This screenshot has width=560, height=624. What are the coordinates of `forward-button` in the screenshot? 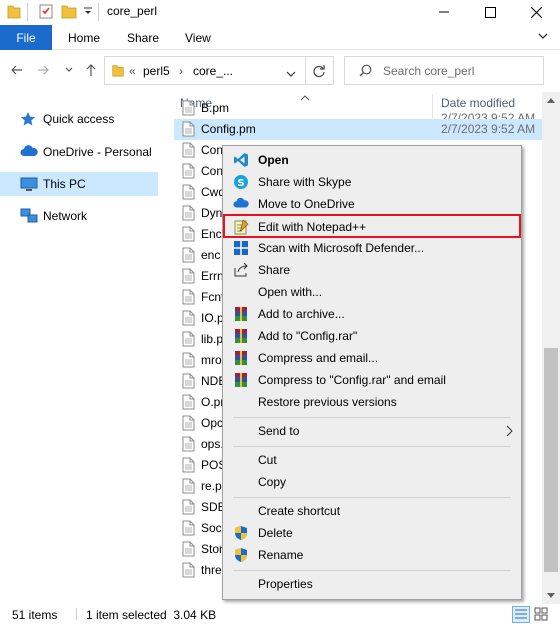 It's located at (43, 70).